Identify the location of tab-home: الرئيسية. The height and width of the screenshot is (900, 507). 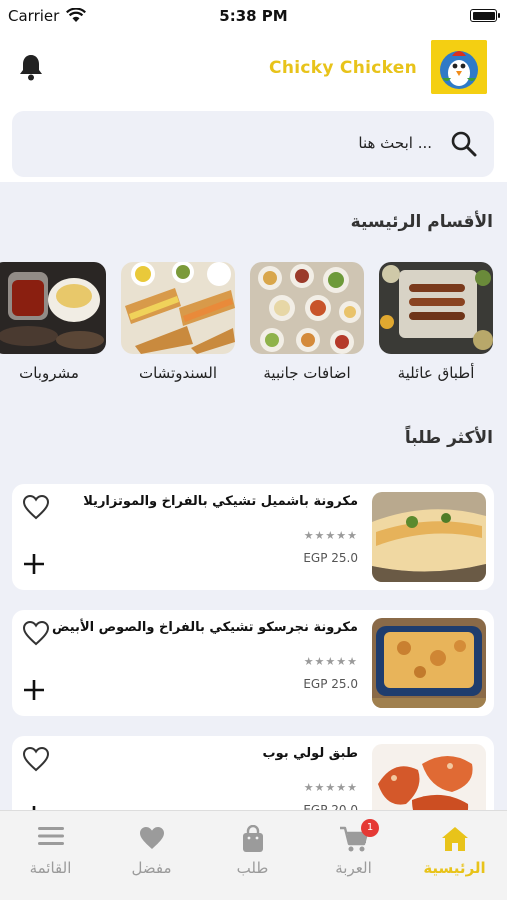
(454, 855).